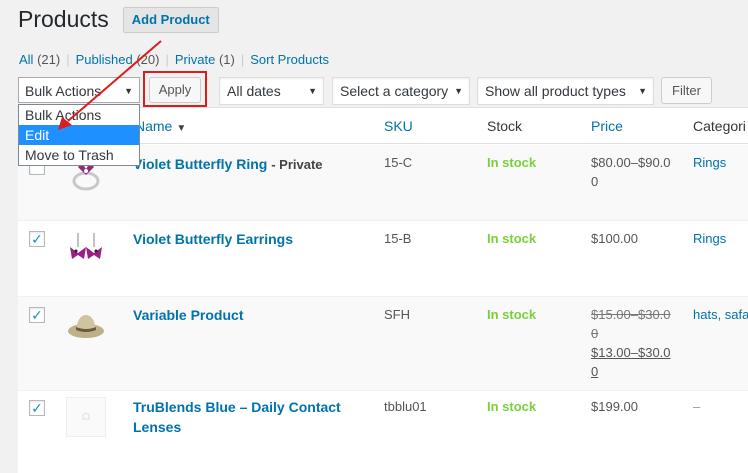 The height and width of the screenshot is (473, 748). Describe the element at coordinates (405, 406) in the screenshot. I see `product-sku: tbblu01` at that location.